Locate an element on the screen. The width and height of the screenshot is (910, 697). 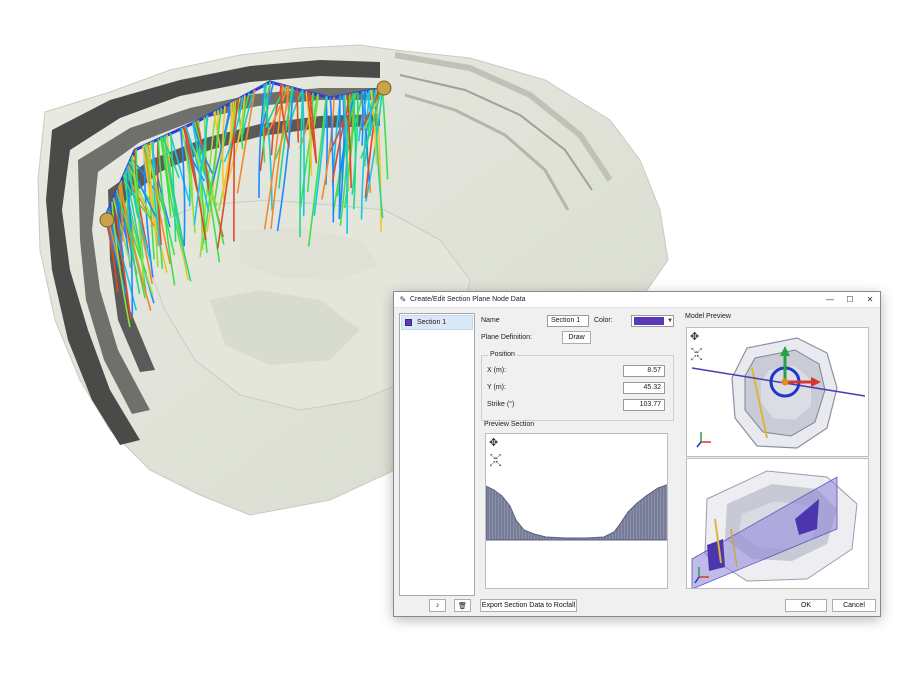
color-label: Color: is located at coordinates (603, 320).